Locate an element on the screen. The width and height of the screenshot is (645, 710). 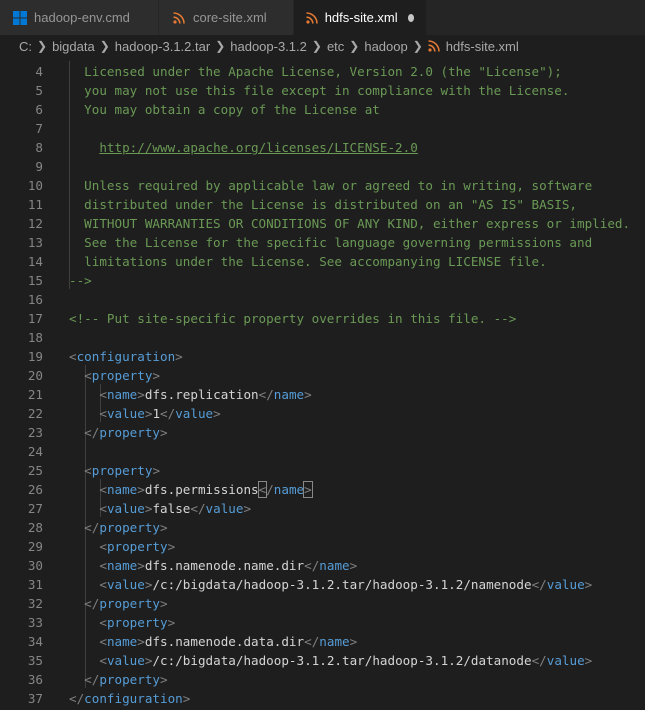
code-line: 15 --> is located at coordinates (322, 280).